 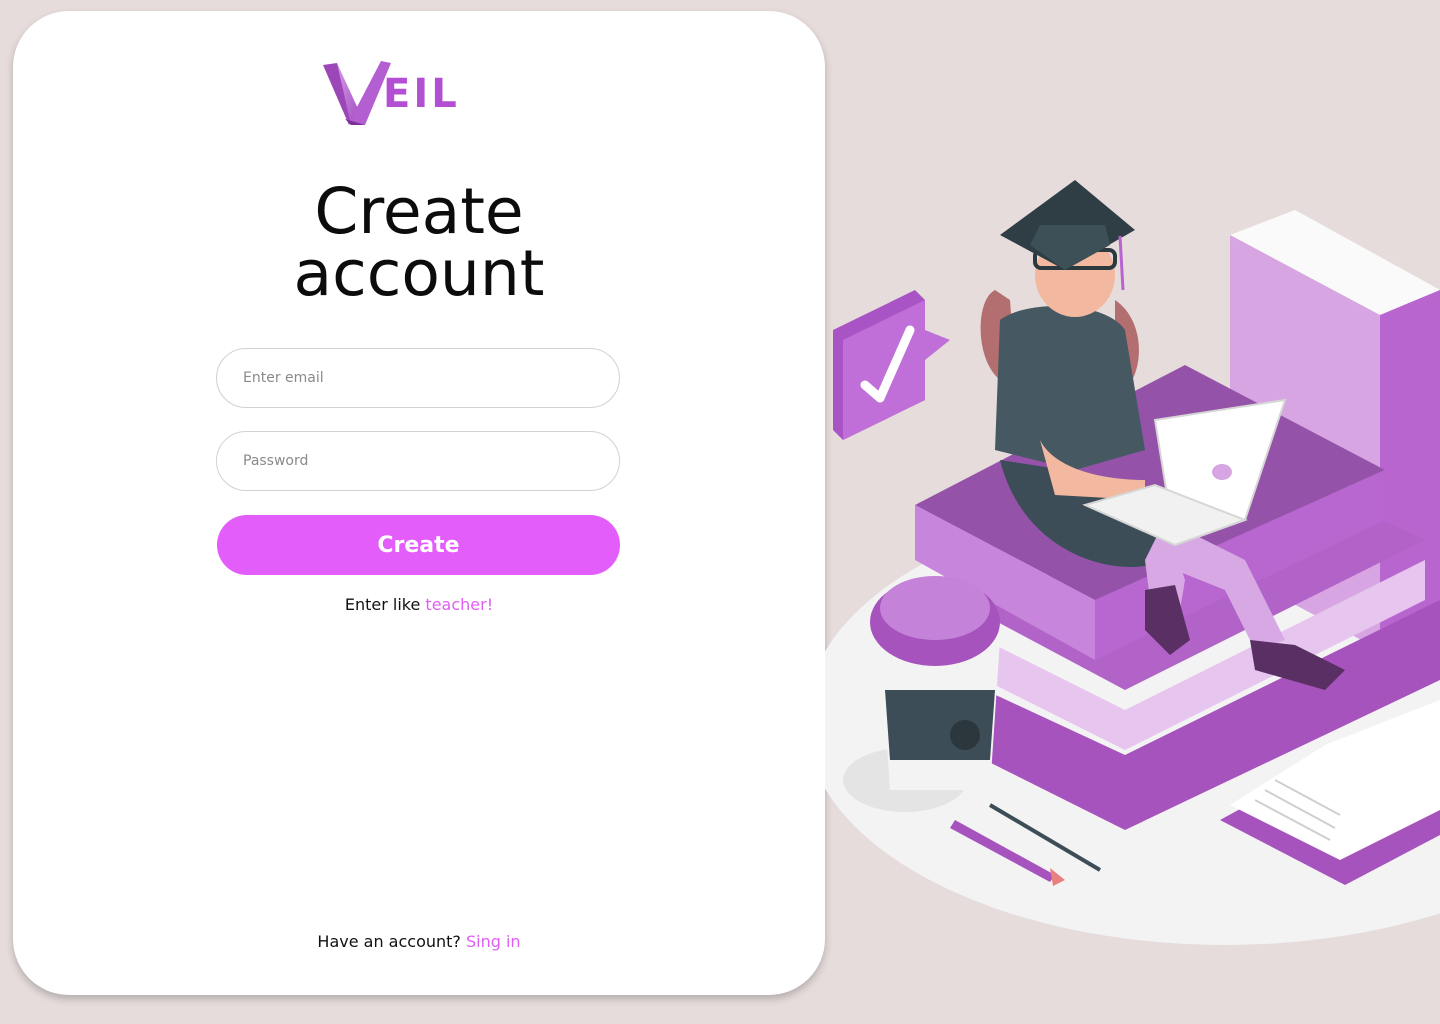 What do you see at coordinates (357, 93) in the screenshot?
I see `v-logo-mark-icon` at bounding box center [357, 93].